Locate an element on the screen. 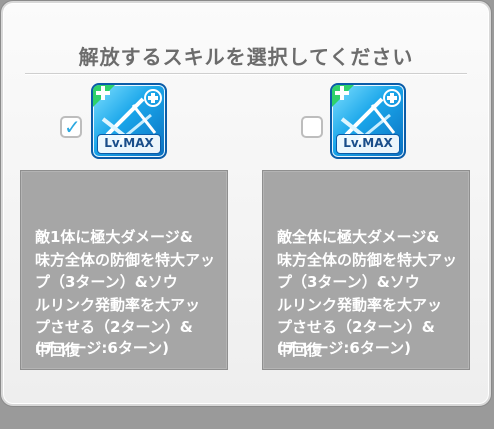 The height and width of the screenshot is (429, 494). skill-2-checkbox is located at coordinates (312, 127).